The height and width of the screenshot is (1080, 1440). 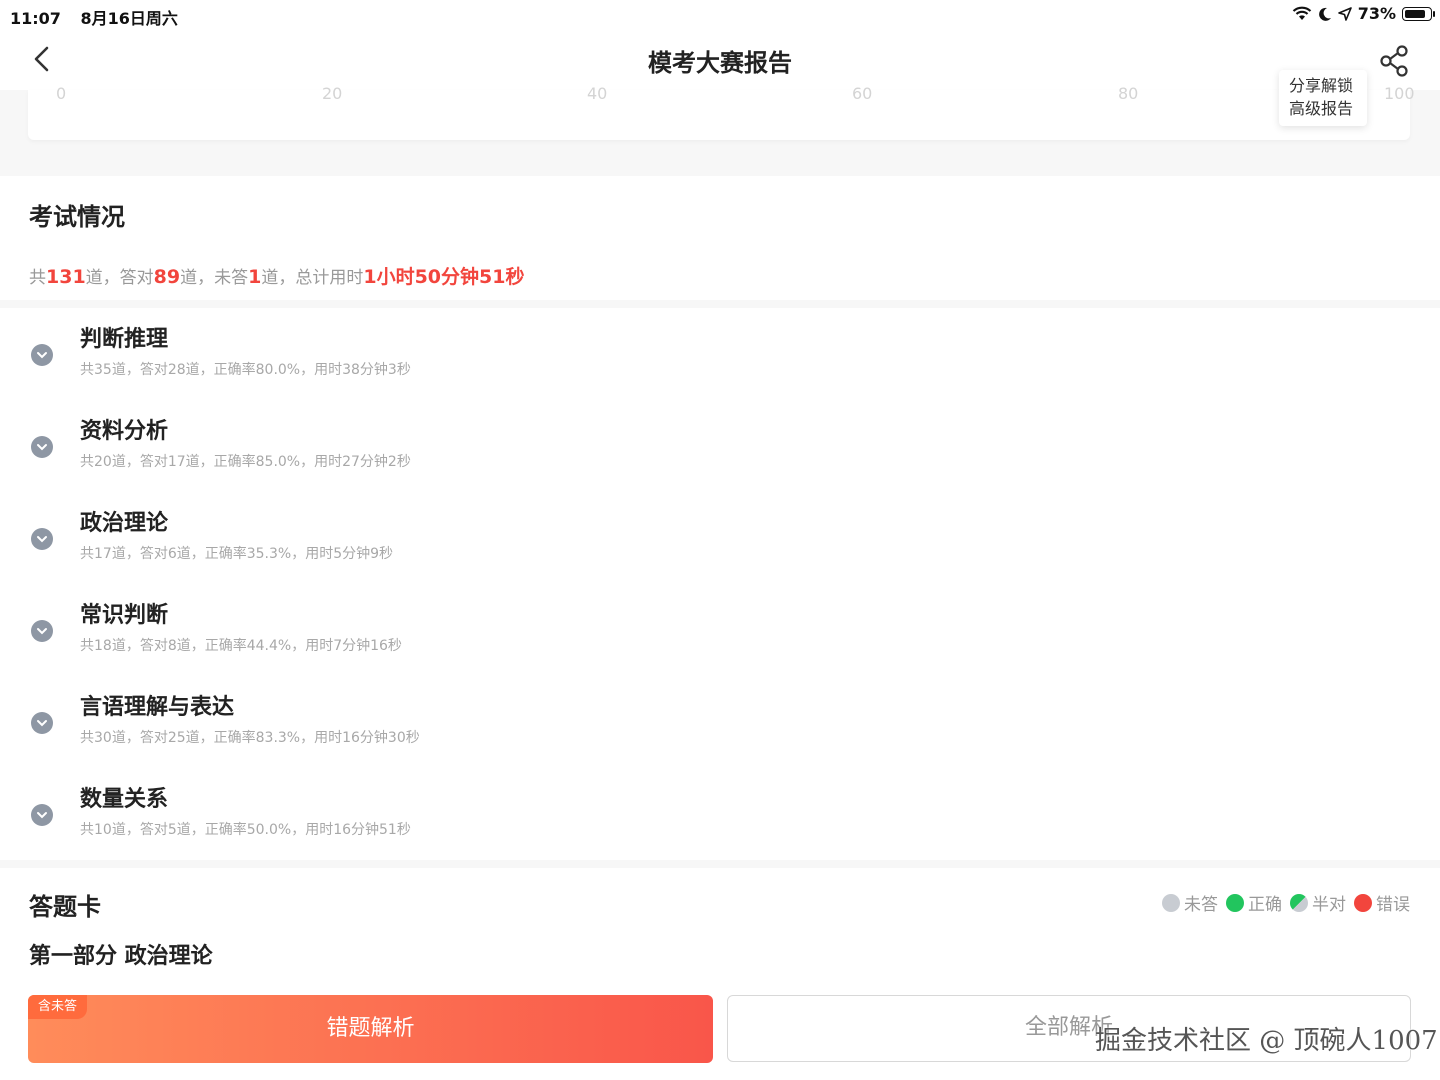 What do you see at coordinates (167, 277) in the screenshot?
I see `correct-count: 89` at bounding box center [167, 277].